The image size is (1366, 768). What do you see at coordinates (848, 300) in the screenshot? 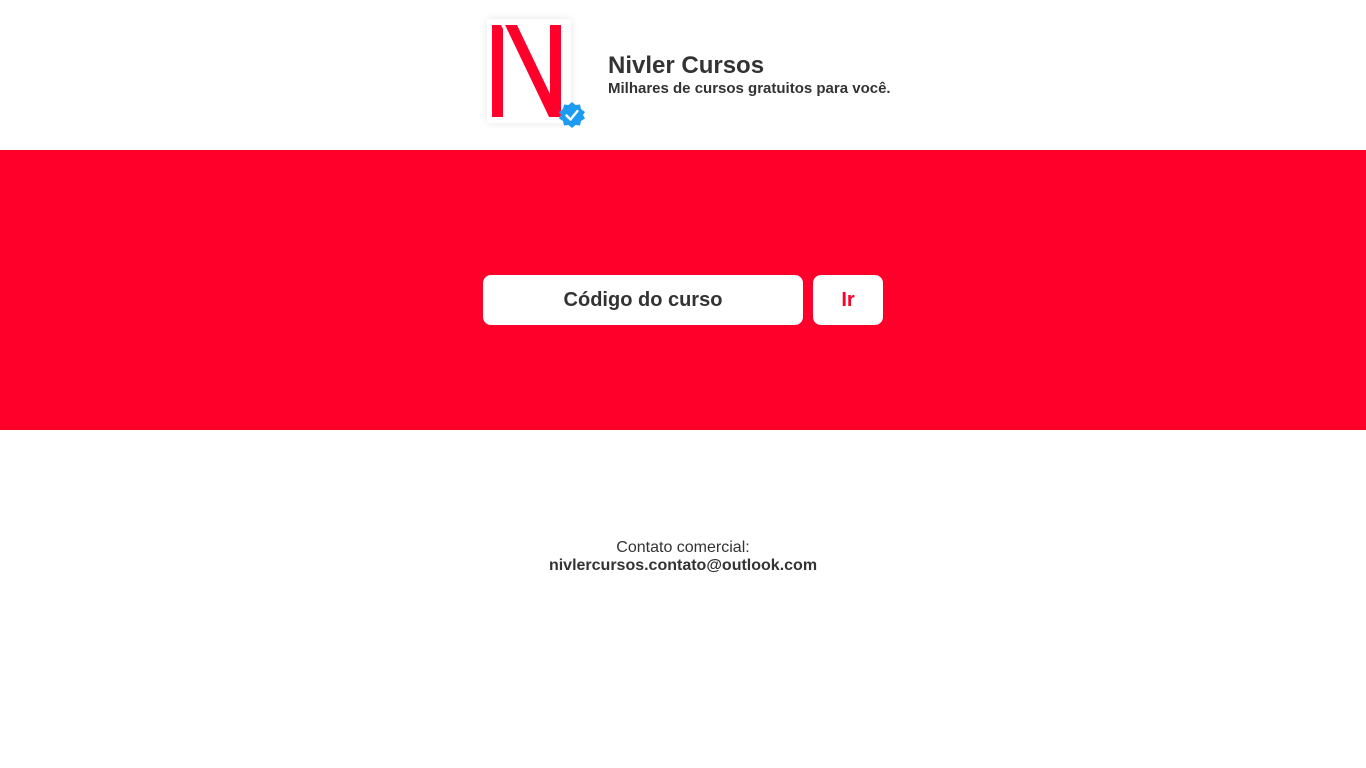
I see `go-button: Ir` at bounding box center [848, 300].